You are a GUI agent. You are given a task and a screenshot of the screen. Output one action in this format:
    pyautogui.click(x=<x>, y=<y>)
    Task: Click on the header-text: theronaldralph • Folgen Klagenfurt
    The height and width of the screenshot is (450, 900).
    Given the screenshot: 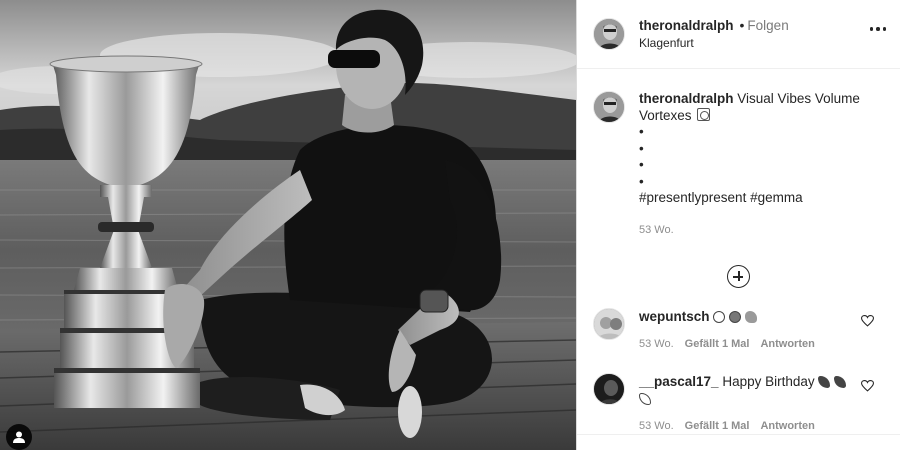 What is the action you would take?
    pyautogui.click(x=714, y=34)
    